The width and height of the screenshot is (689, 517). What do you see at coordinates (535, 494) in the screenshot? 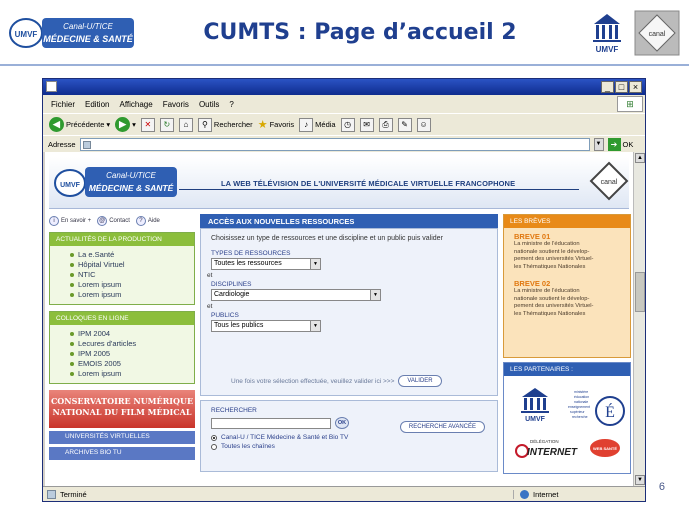
I see `security-zone: Internet` at bounding box center [535, 494].